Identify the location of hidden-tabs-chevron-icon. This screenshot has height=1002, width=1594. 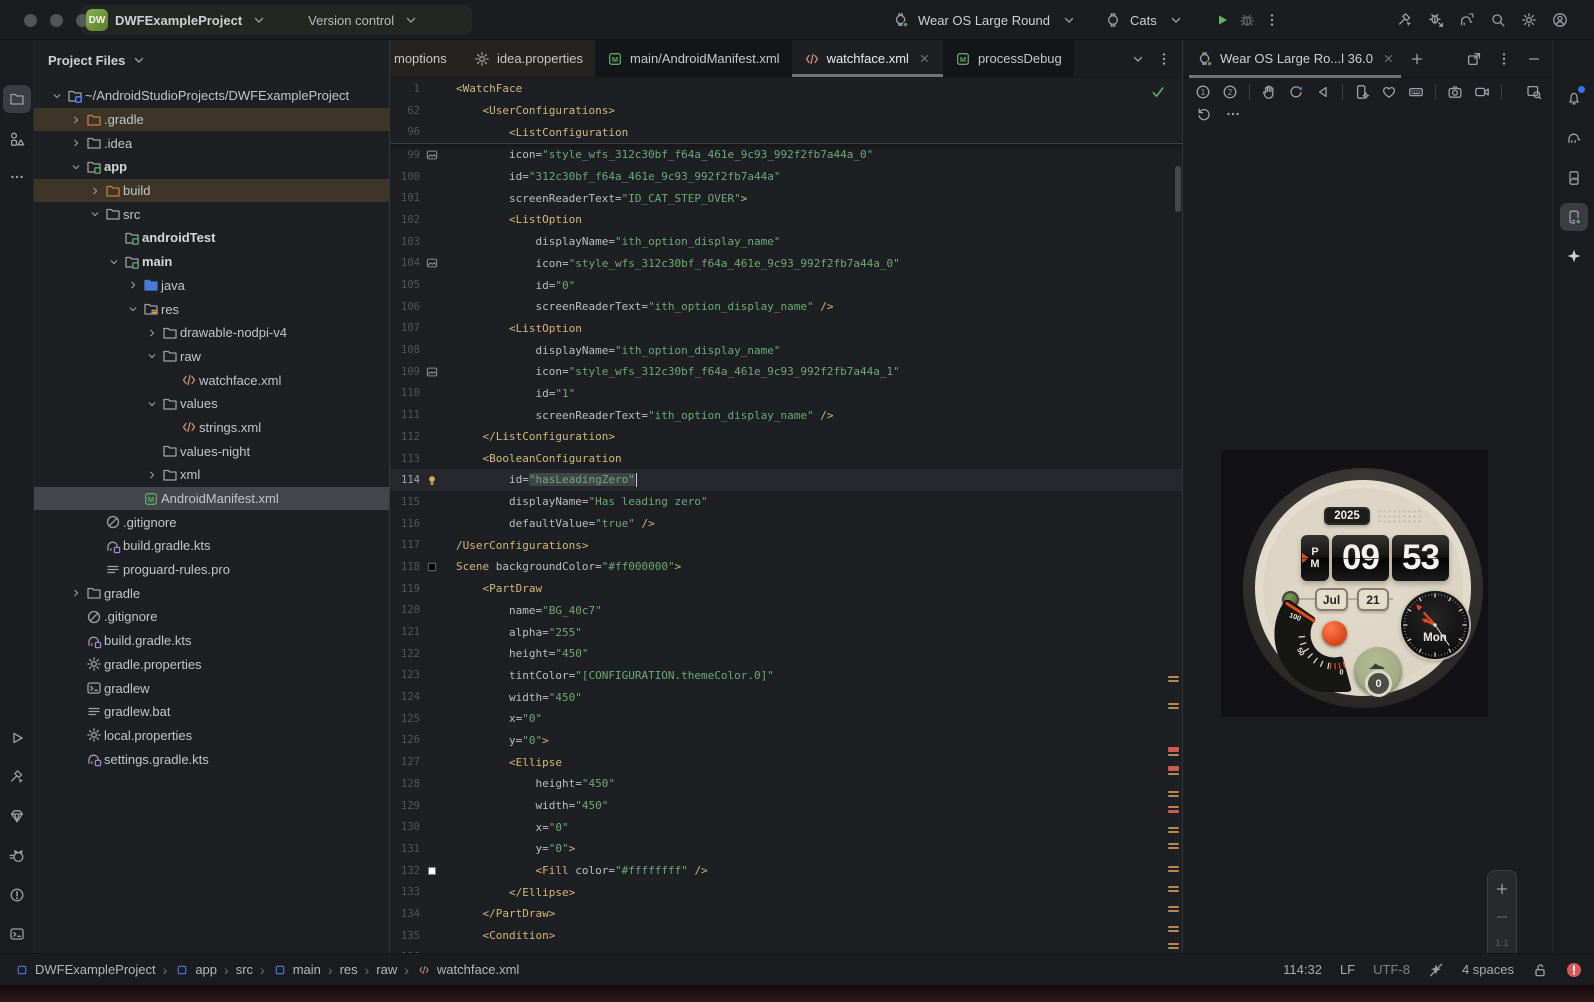
(1138, 59).